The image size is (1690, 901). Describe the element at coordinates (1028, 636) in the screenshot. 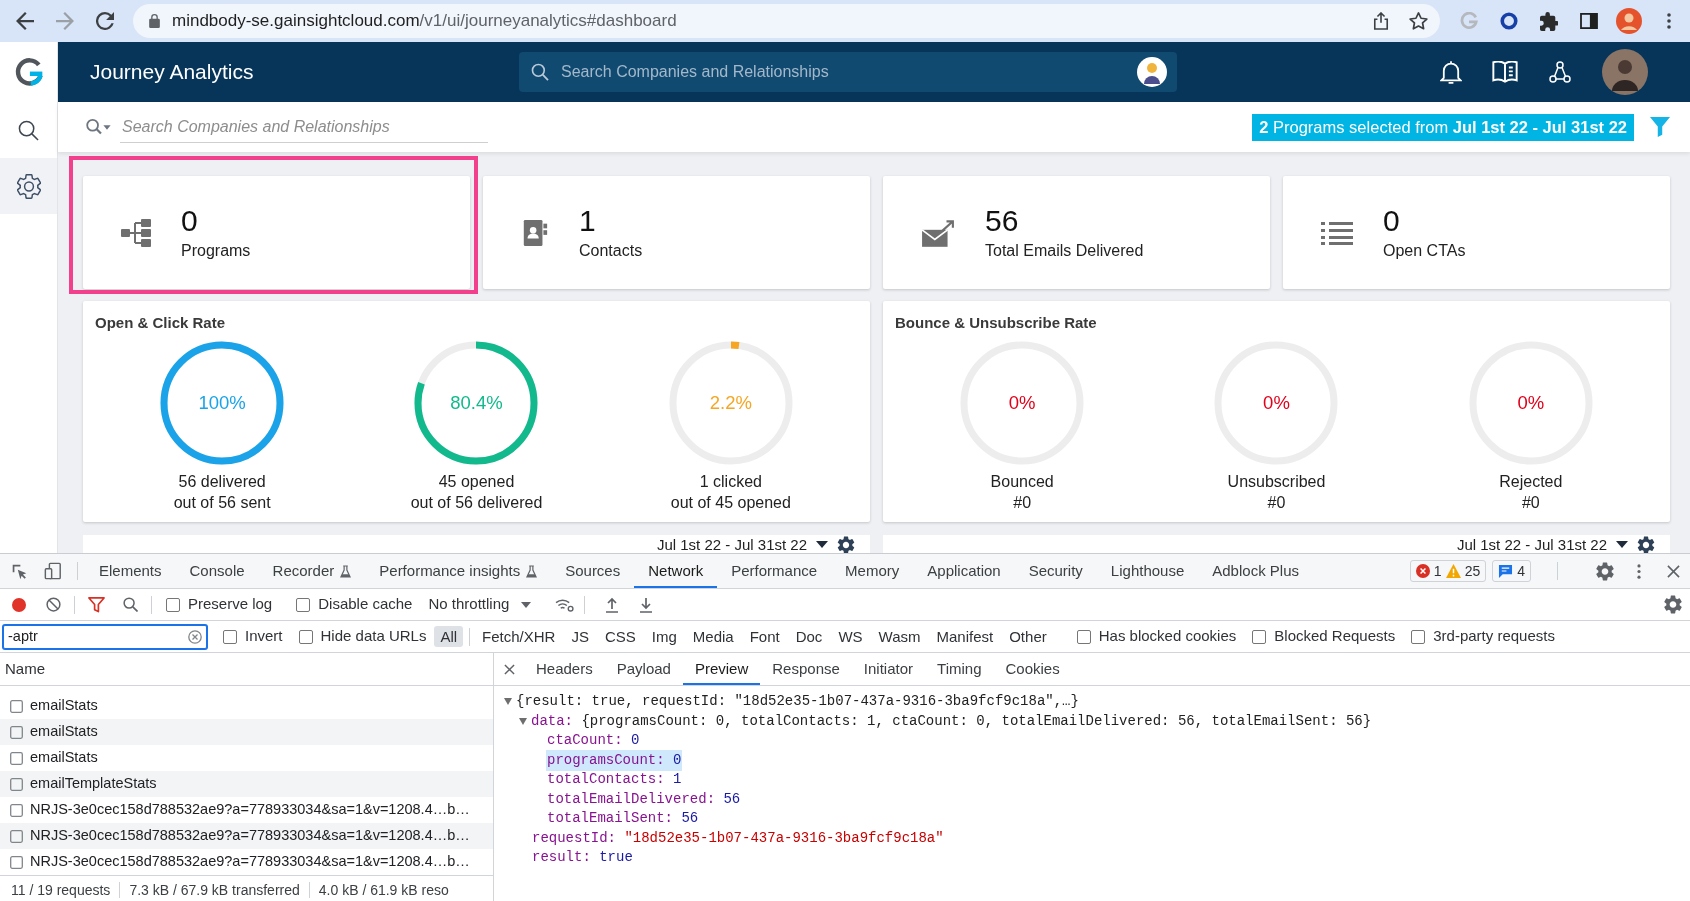

I see `type-filter: Other` at that location.